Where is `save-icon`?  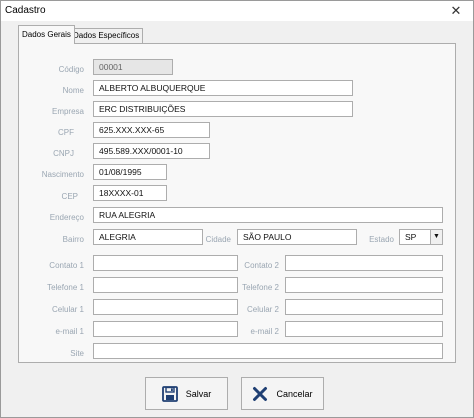
save-icon is located at coordinates (169, 393).